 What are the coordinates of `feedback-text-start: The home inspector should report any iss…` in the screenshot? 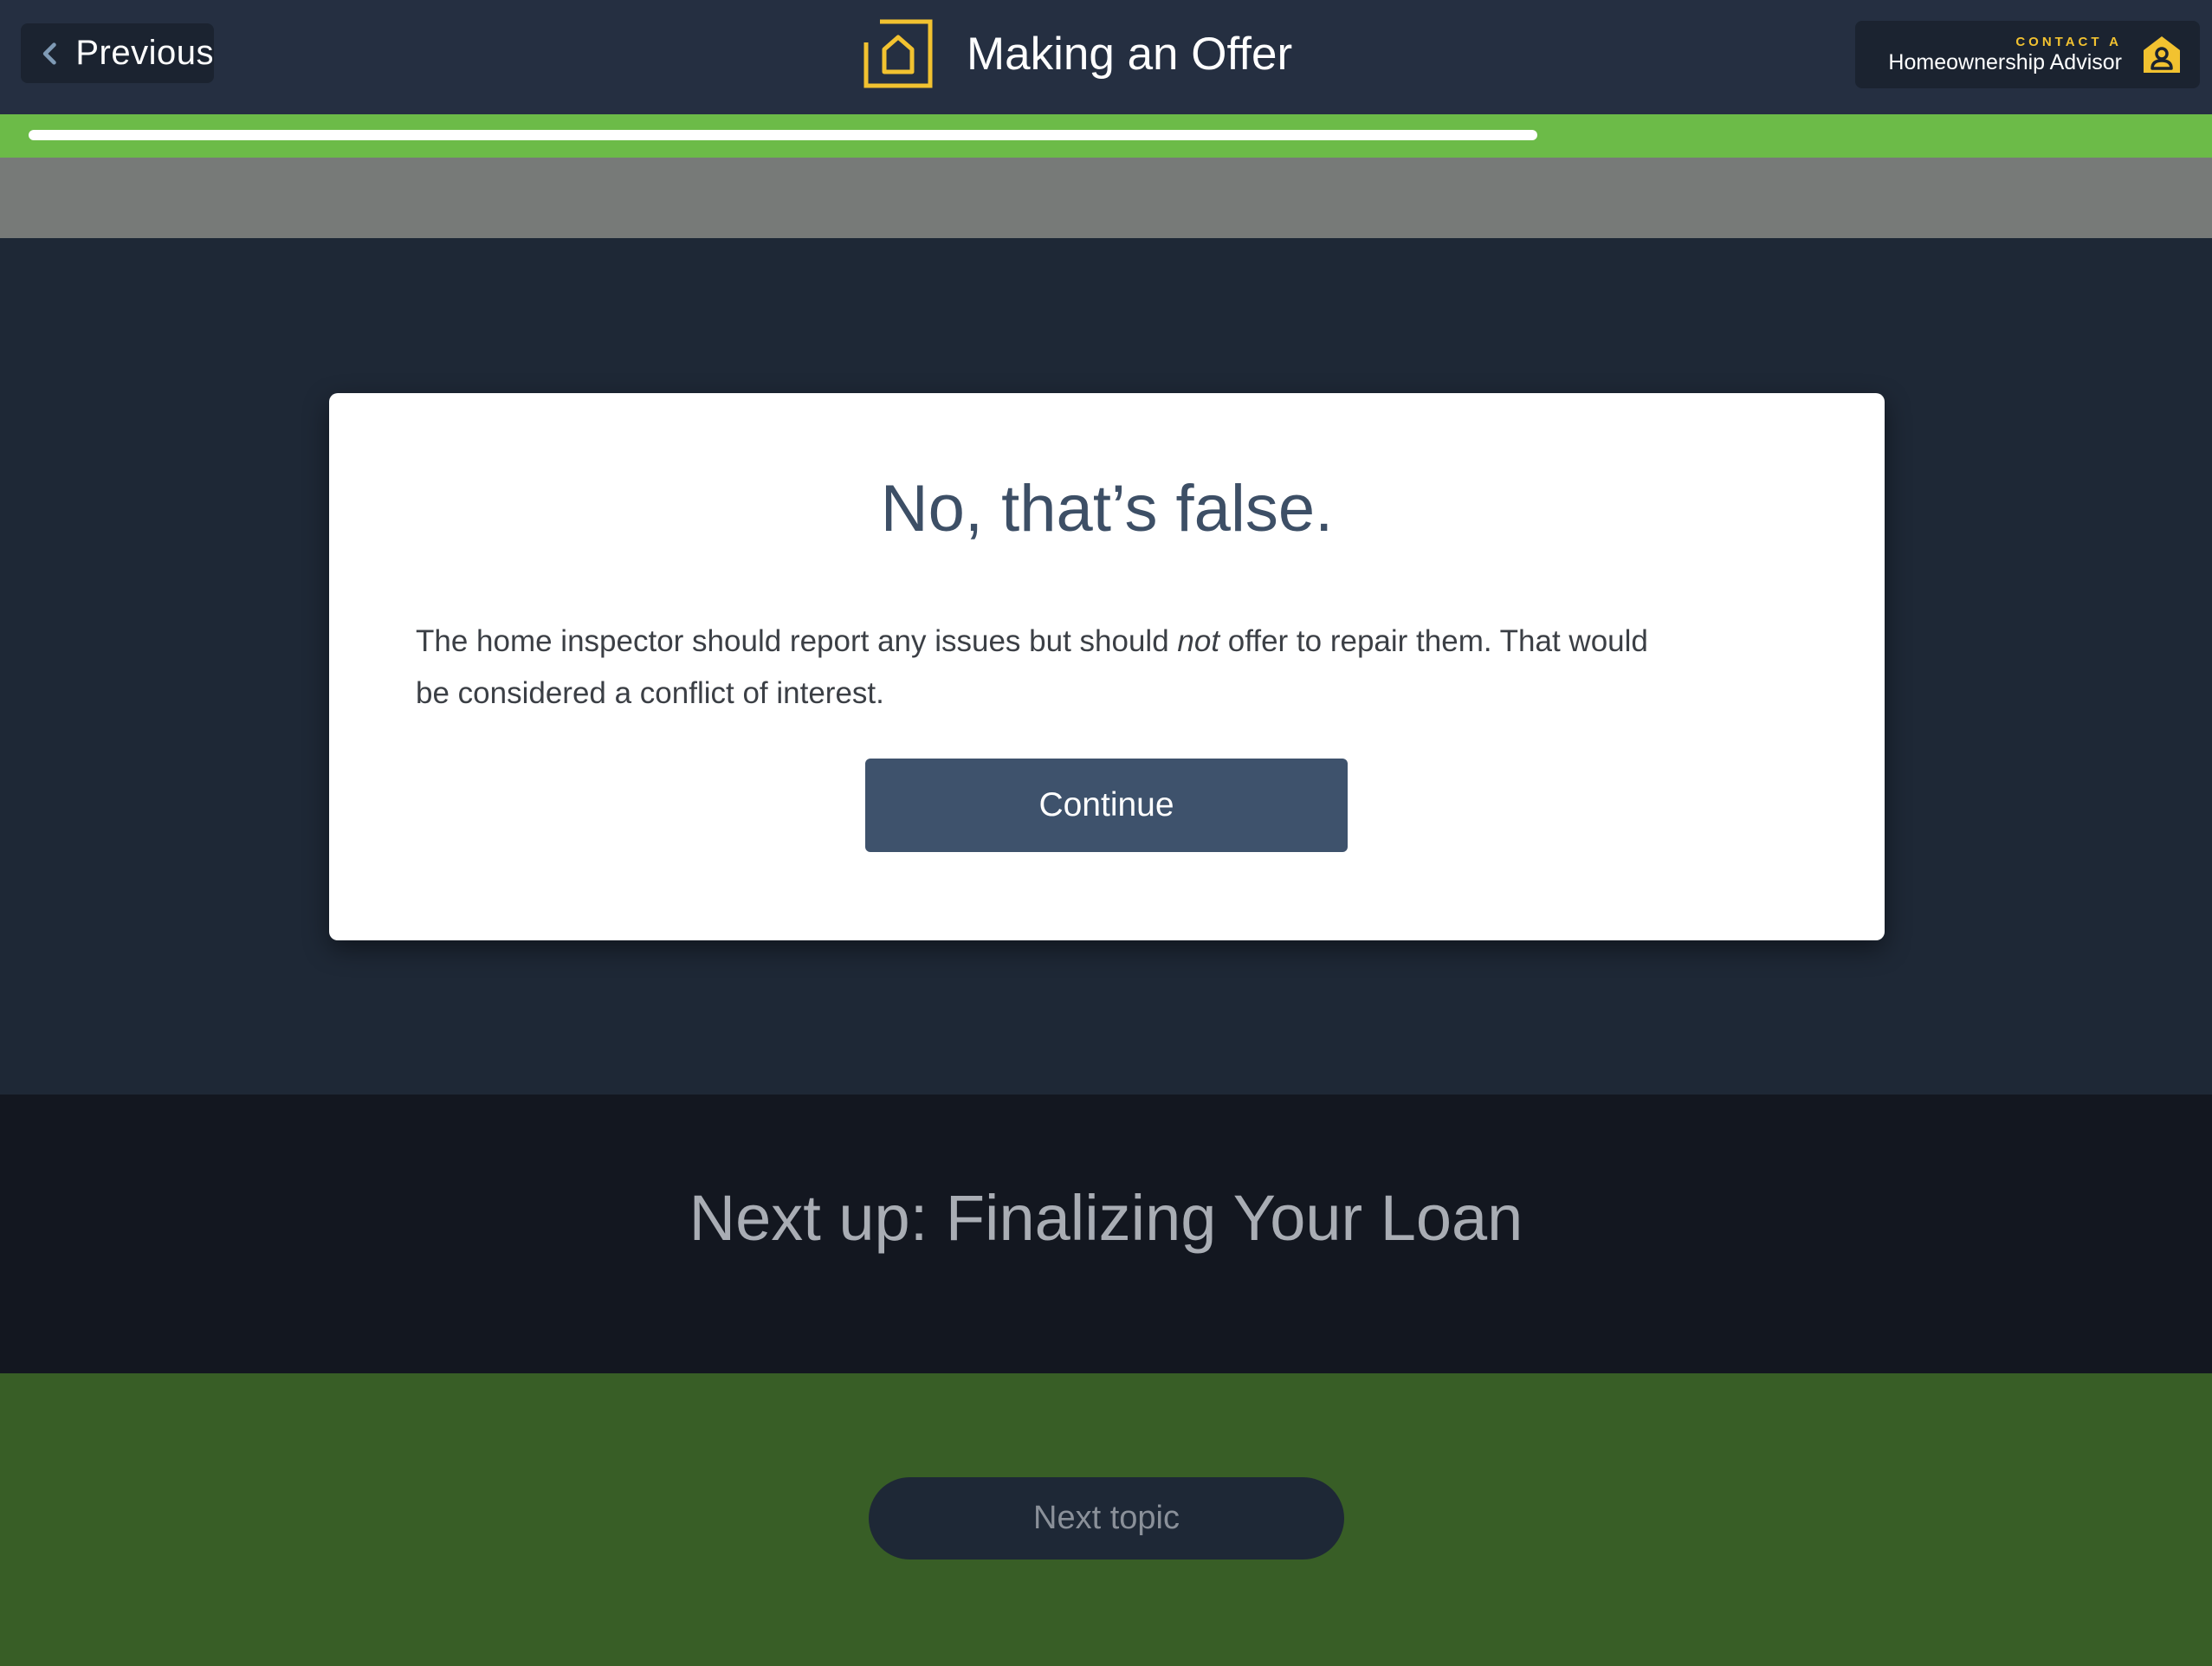 It's located at (797, 641).